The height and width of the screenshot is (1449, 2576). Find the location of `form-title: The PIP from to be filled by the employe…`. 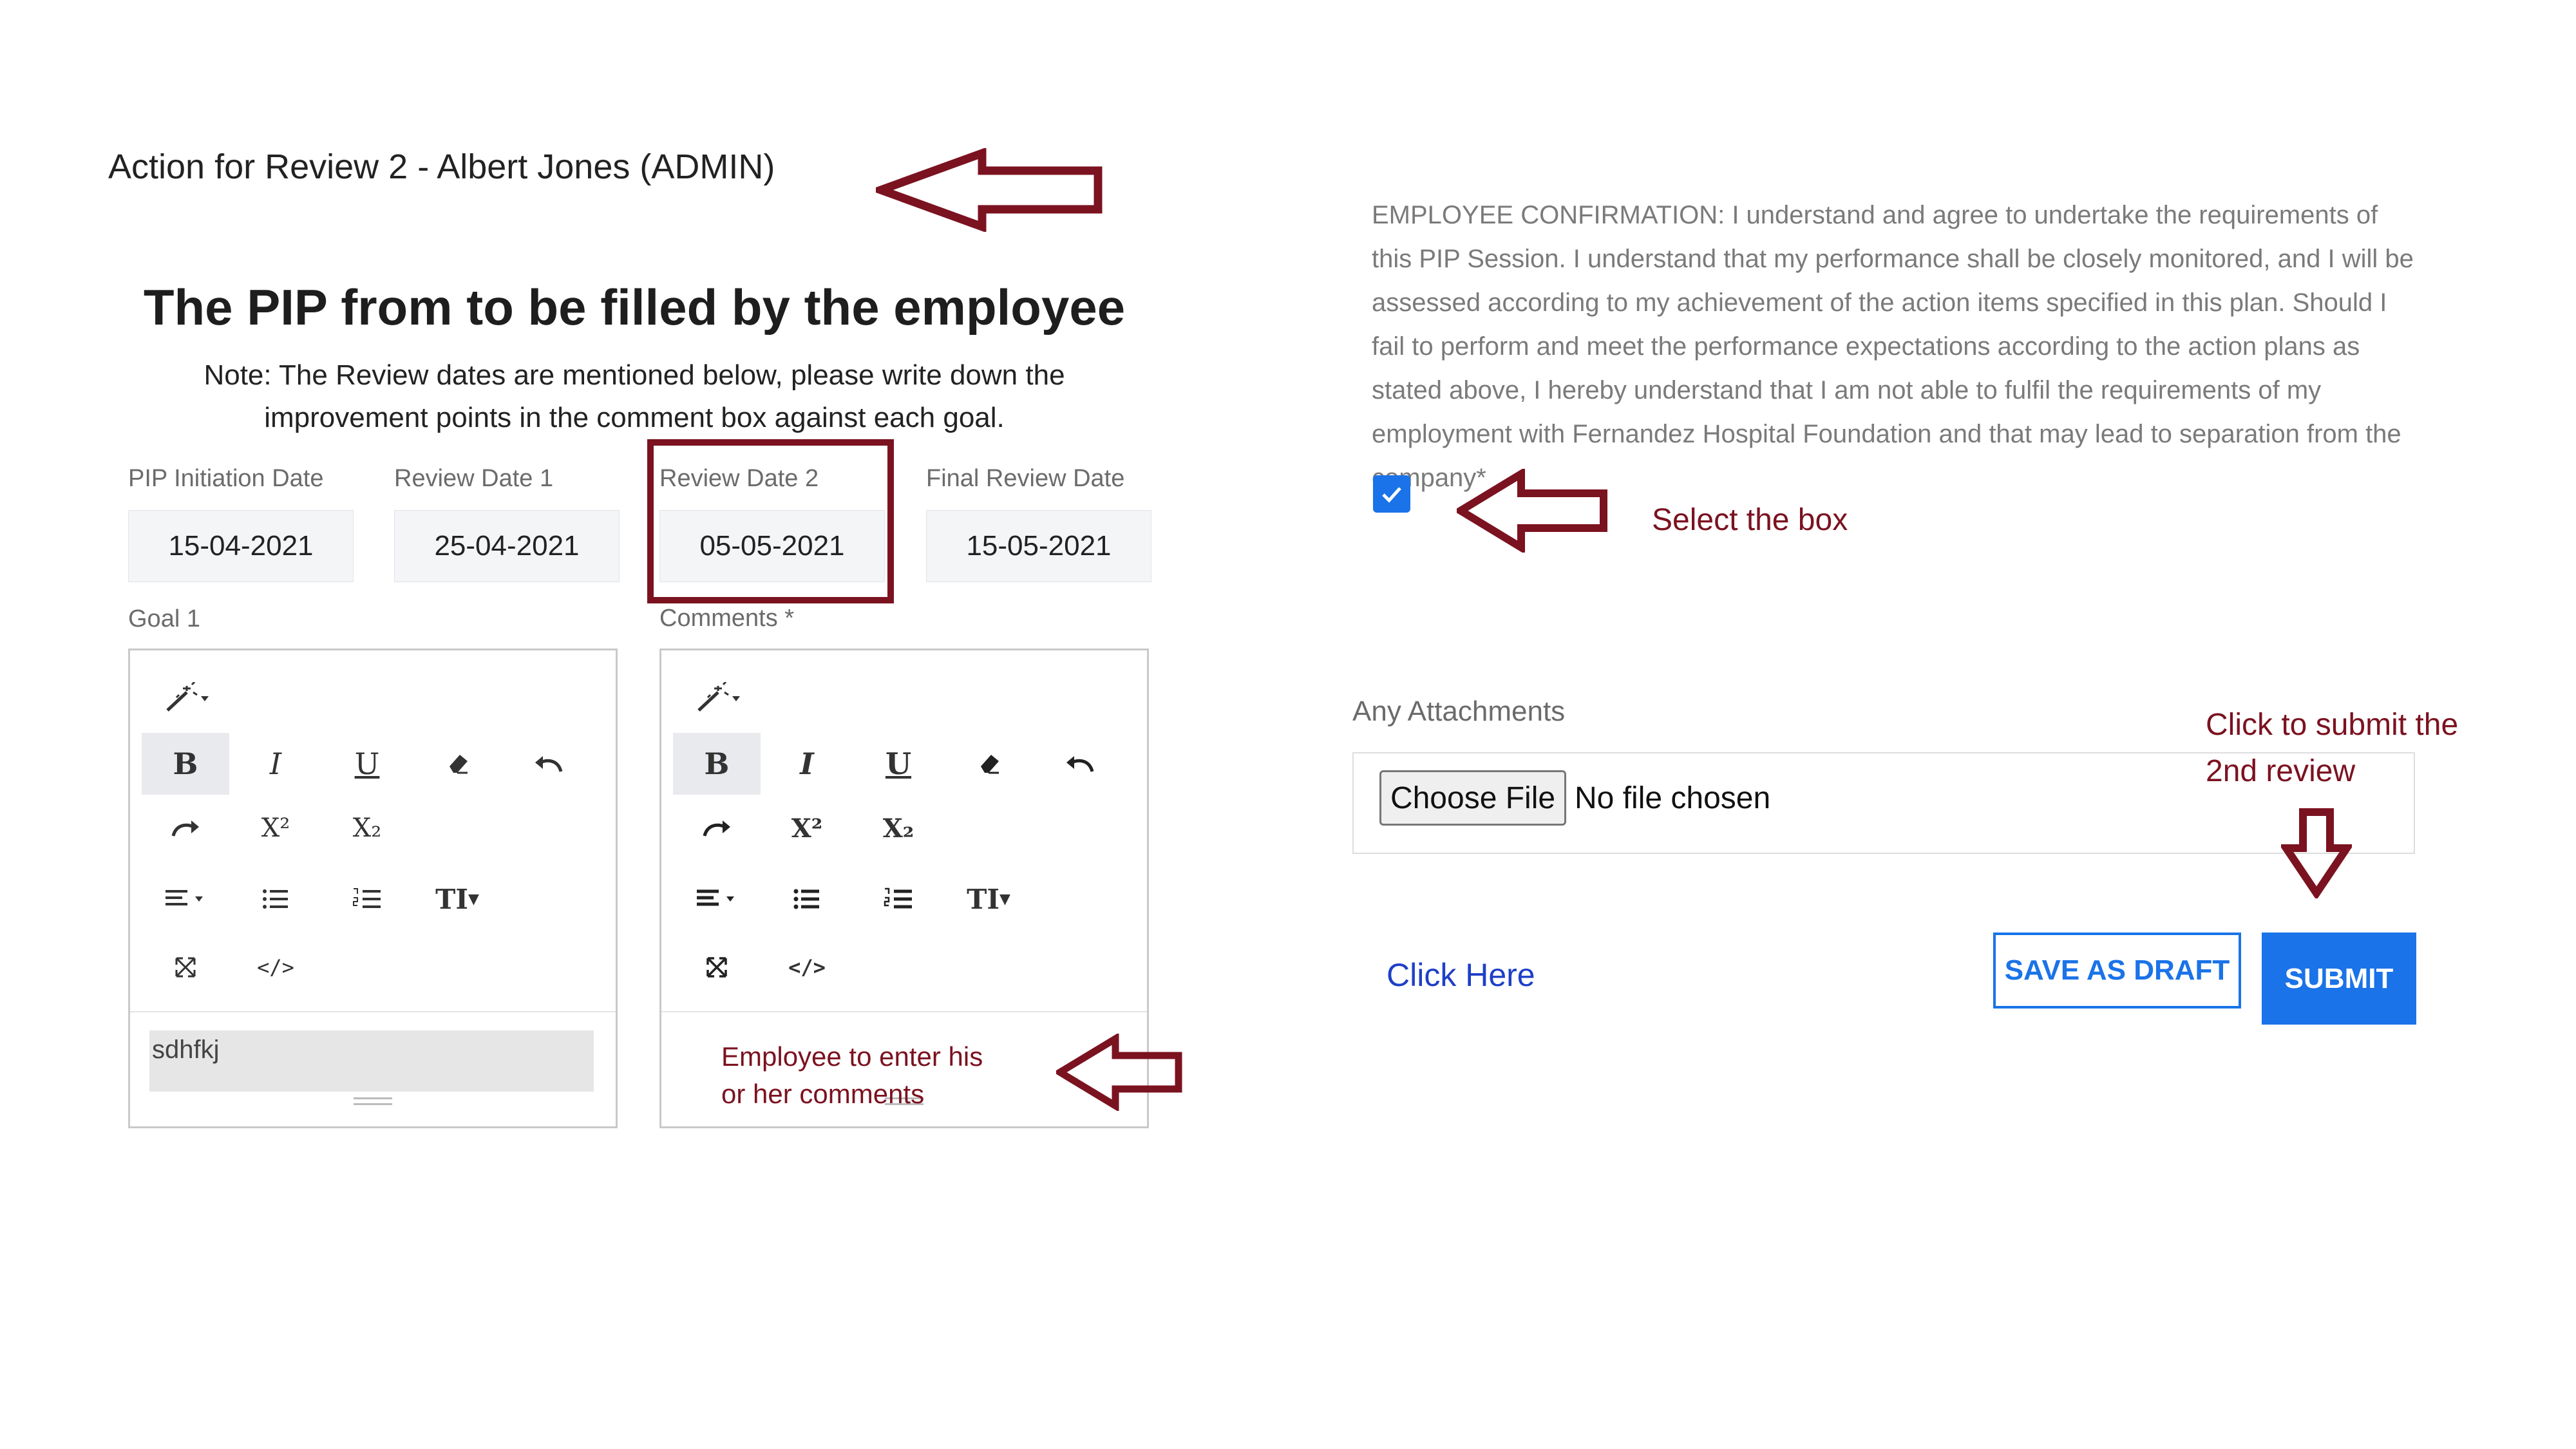

form-title: The PIP from to be filled by the employe… is located at coordinates (635, 307).